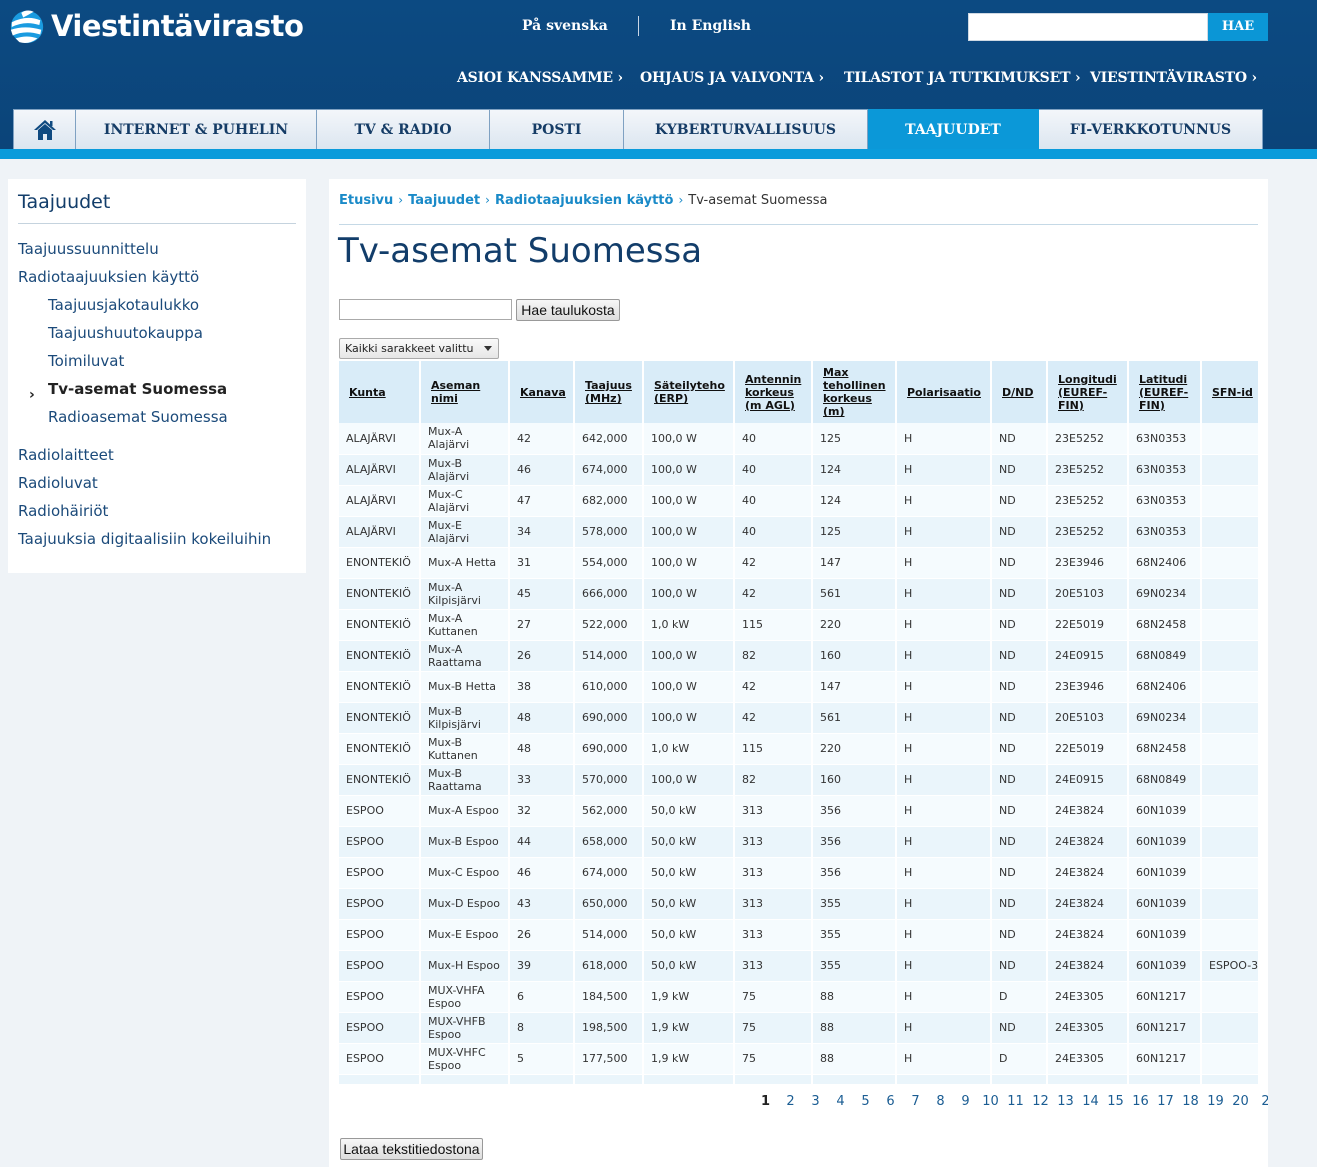 The height and width of the screenshot is (1167, 1317). I want to click on page-link: 8, so click(940, 1101).